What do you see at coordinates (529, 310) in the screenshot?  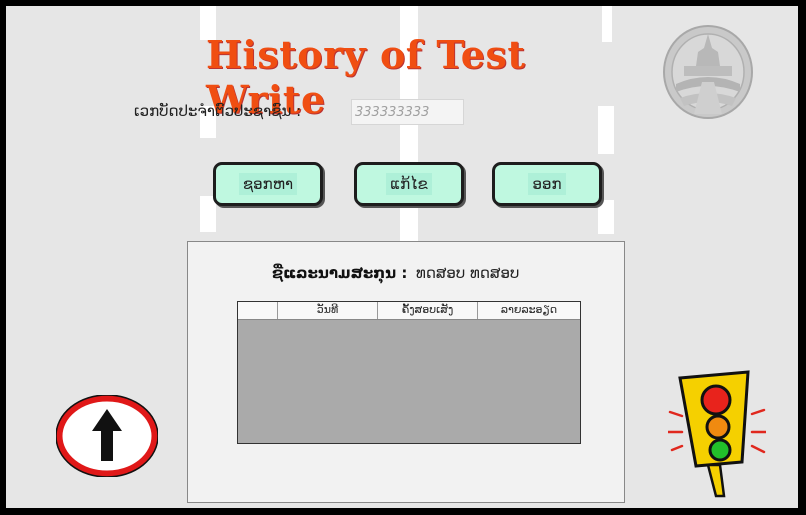 I see `column-header-details: ລາຍລະອຽດ` at bounding box center [529, 310].